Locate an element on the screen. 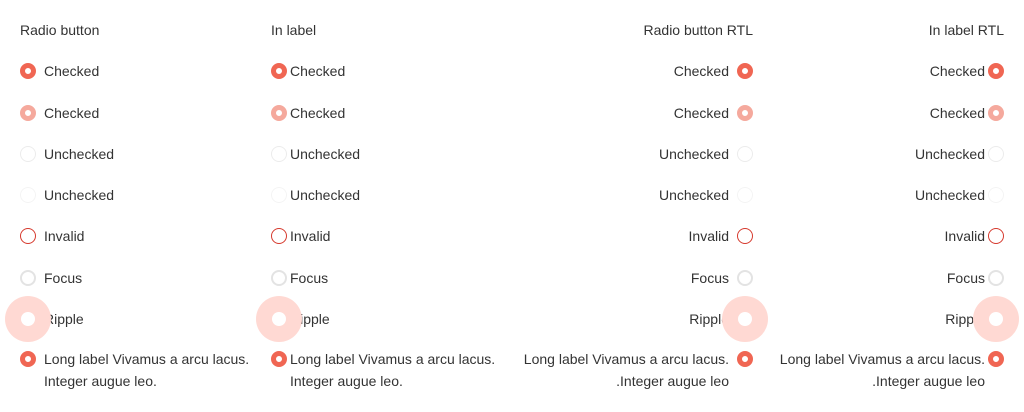  column-heading: Radio button is located at coordinates (60, 30).